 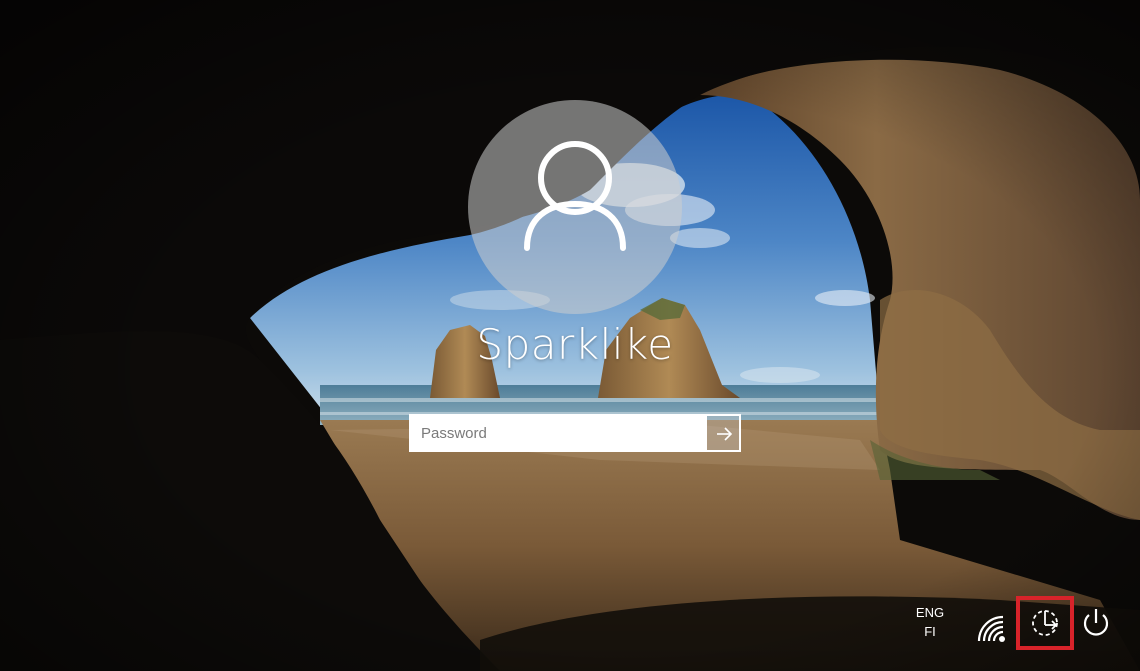 What do you see at coordinates (575, 196) in the screenshot?
I see `user-icon` at bounding box center [575, 196].